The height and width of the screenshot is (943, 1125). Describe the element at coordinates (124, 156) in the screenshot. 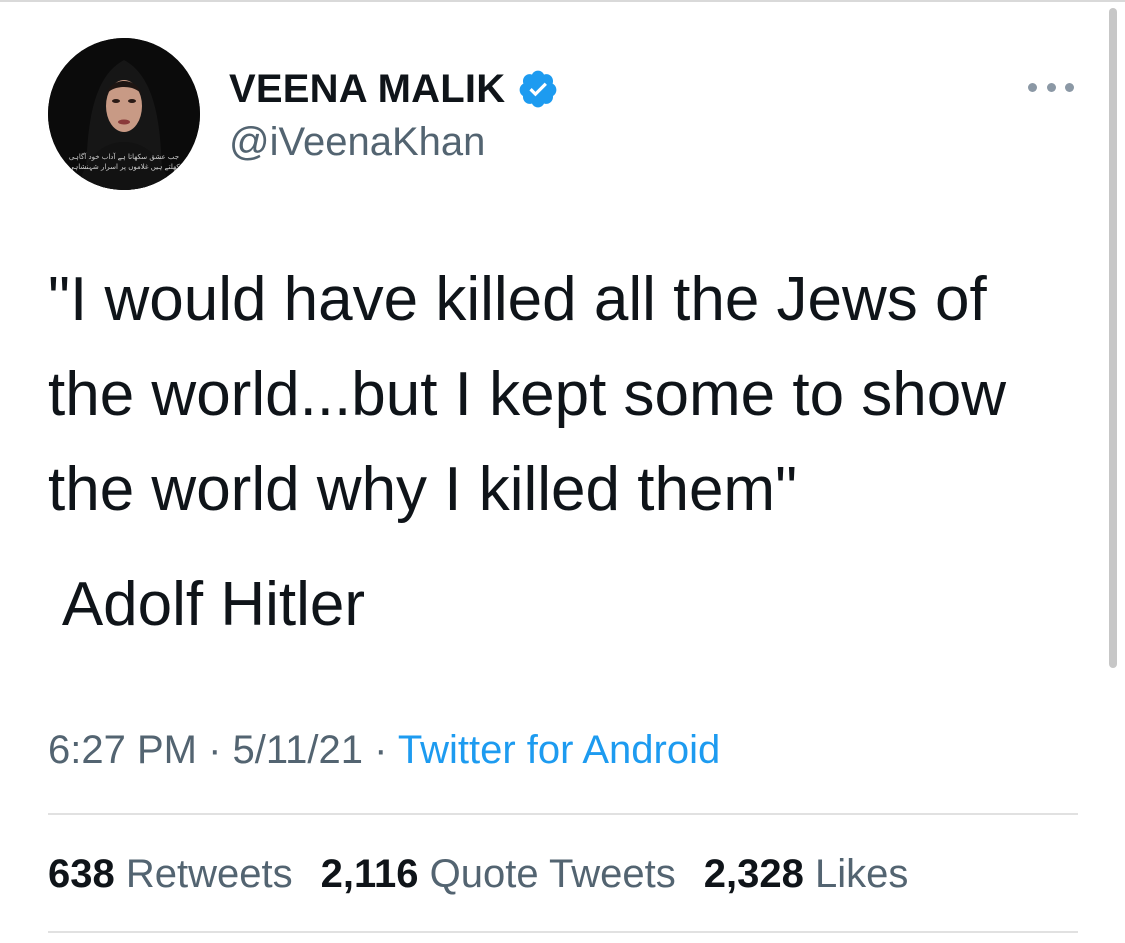

I see `avatar-caption-line-1: جب عشق سکھاتا ہے آداب خود آگاہی` at that location.